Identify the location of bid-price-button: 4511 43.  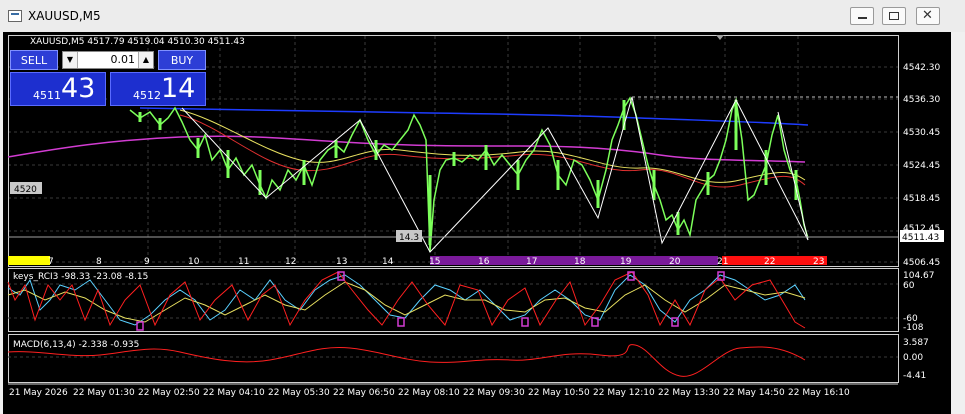
(58, 89).